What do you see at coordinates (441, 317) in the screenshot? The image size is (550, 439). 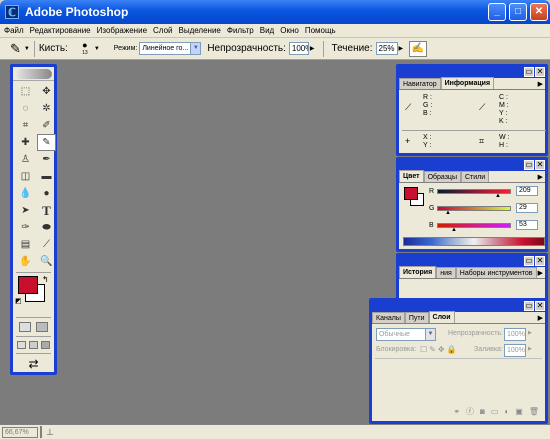 I see `tab-layers: Слои` at bounding box center [441, 317].